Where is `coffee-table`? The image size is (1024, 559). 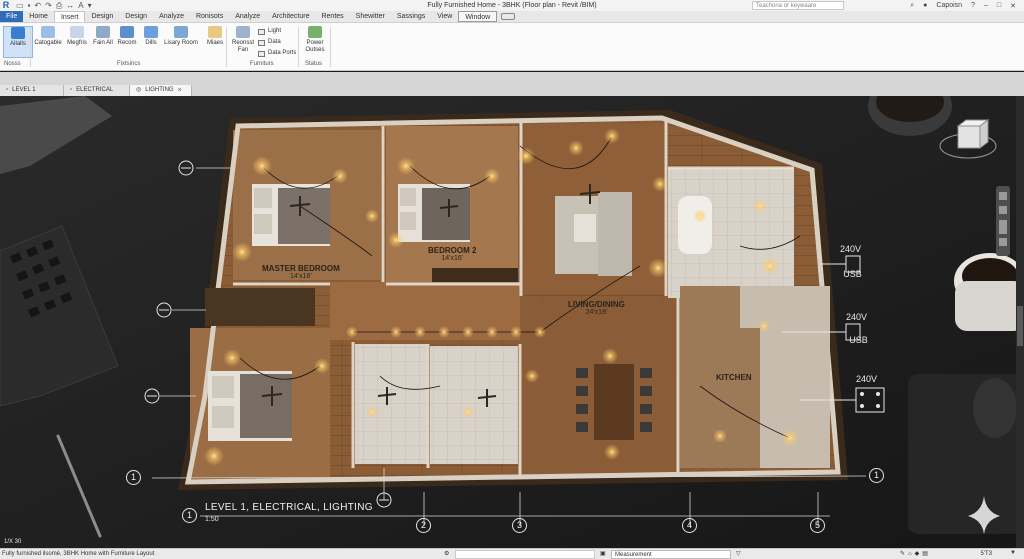 coffee-table is located at coordinates (585, 228).